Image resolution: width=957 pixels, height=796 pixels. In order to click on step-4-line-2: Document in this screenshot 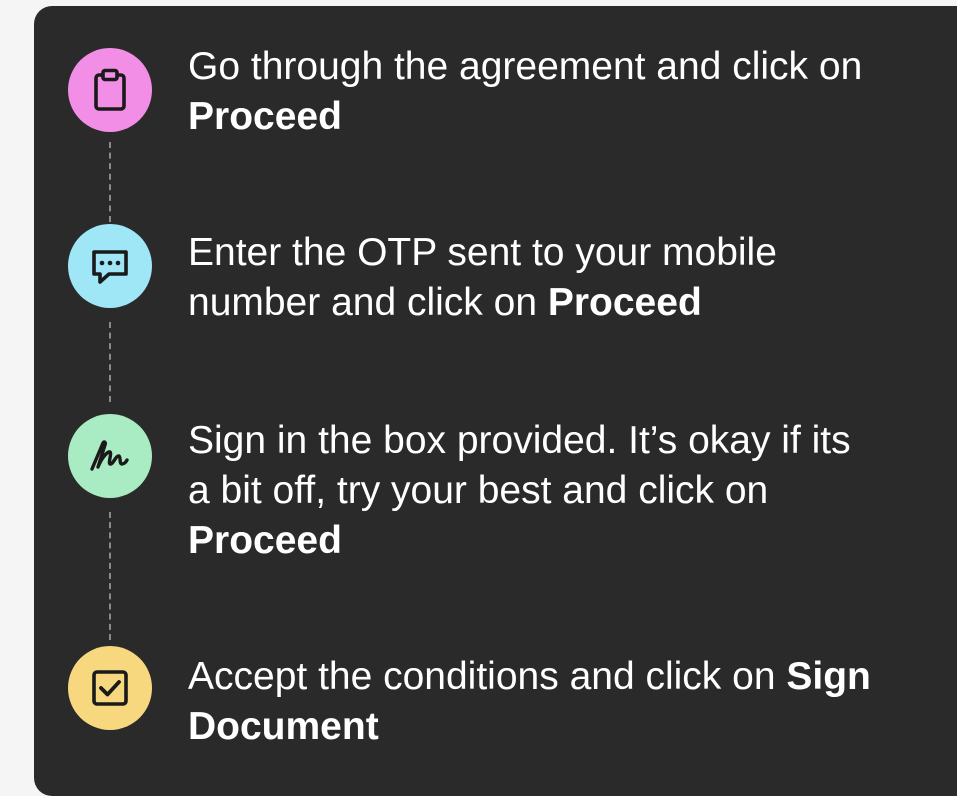, I will do `click(572, 727)`.